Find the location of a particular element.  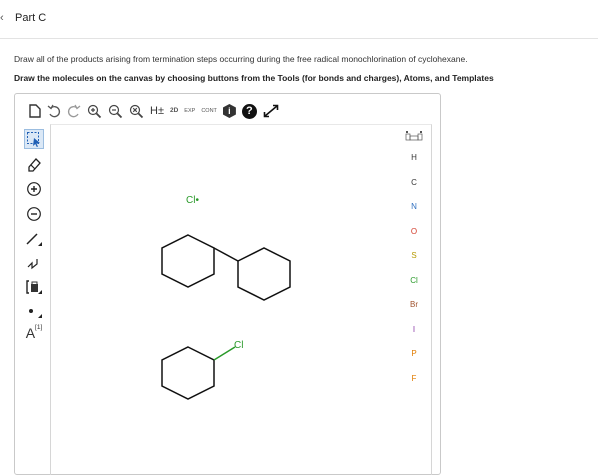

select-tool is located at coordinates (34, 139).